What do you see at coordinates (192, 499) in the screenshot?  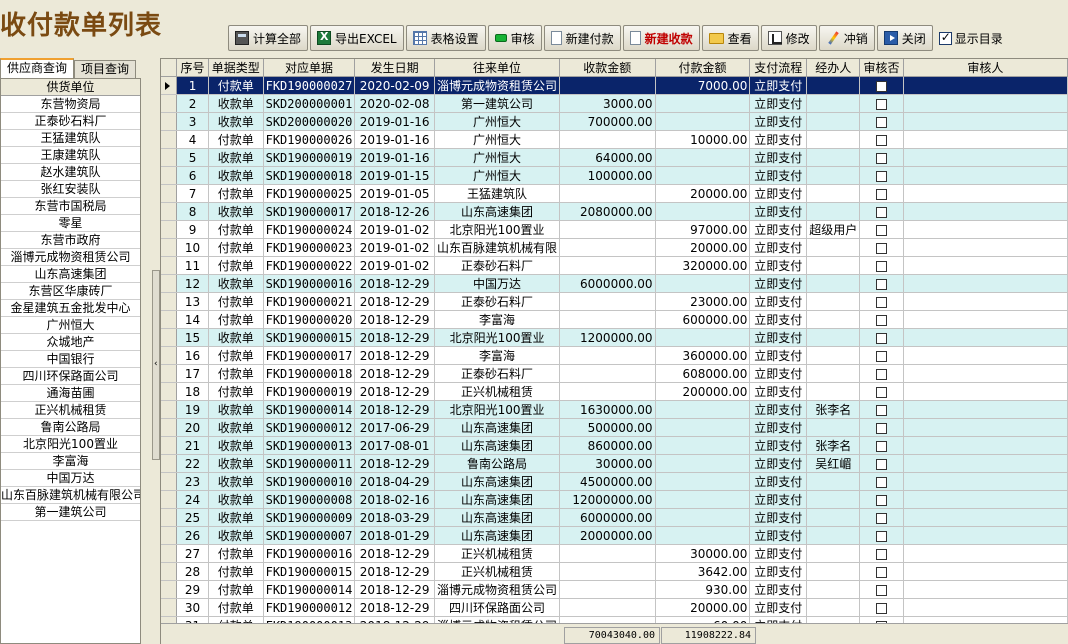 I see `table-cell: 24` at bounding box center [192, 499].